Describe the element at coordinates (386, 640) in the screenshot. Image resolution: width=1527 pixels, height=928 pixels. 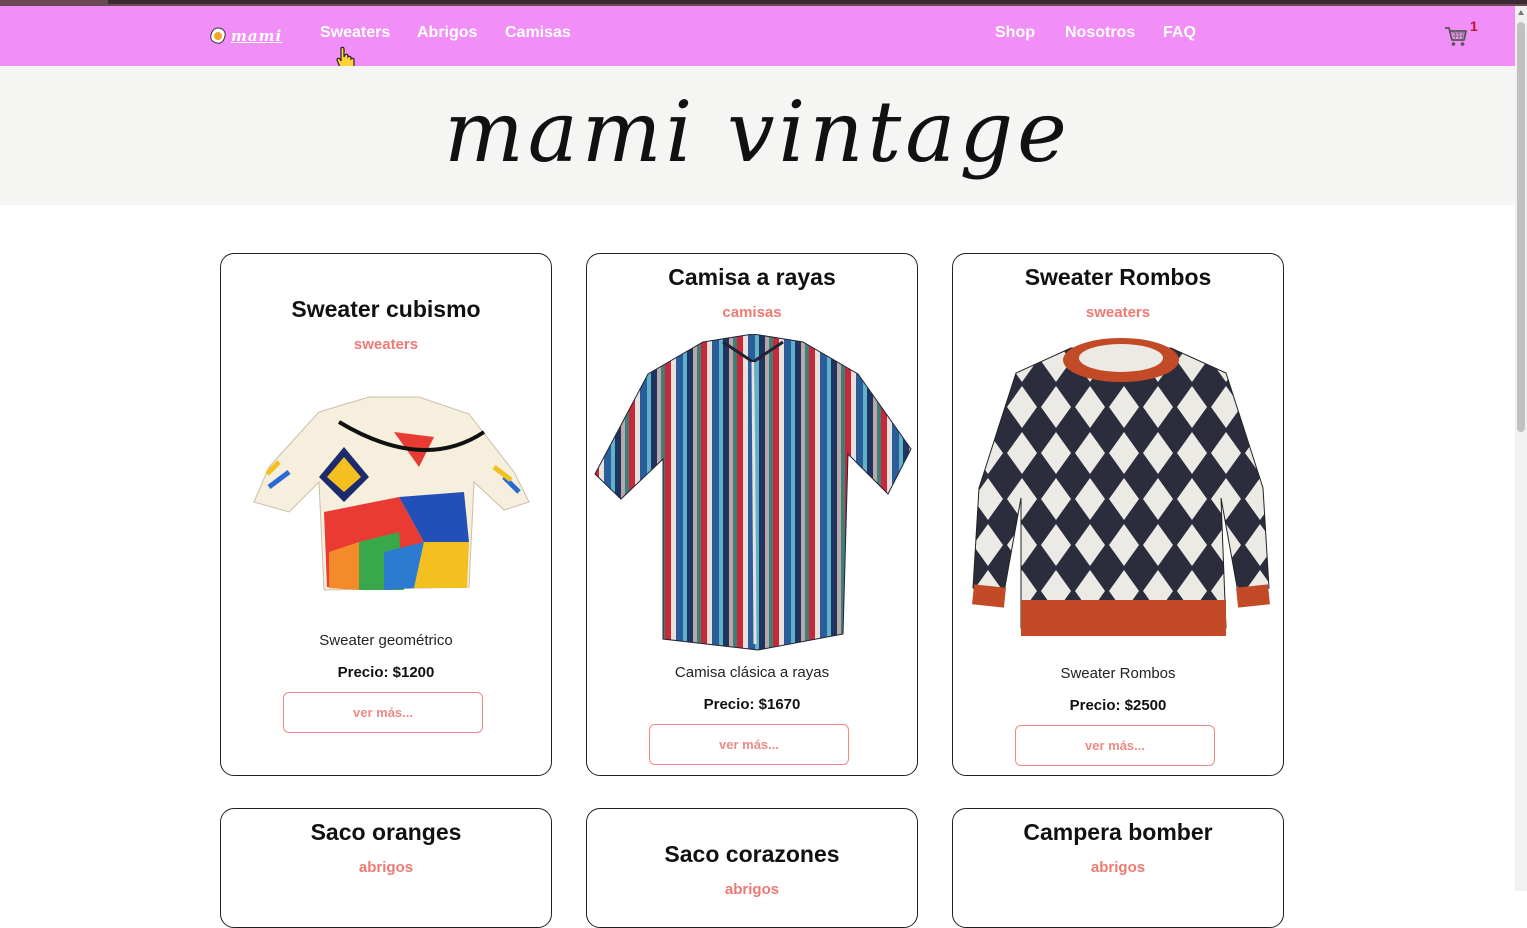
I see `product-description: Sweater geométrico` at that location.